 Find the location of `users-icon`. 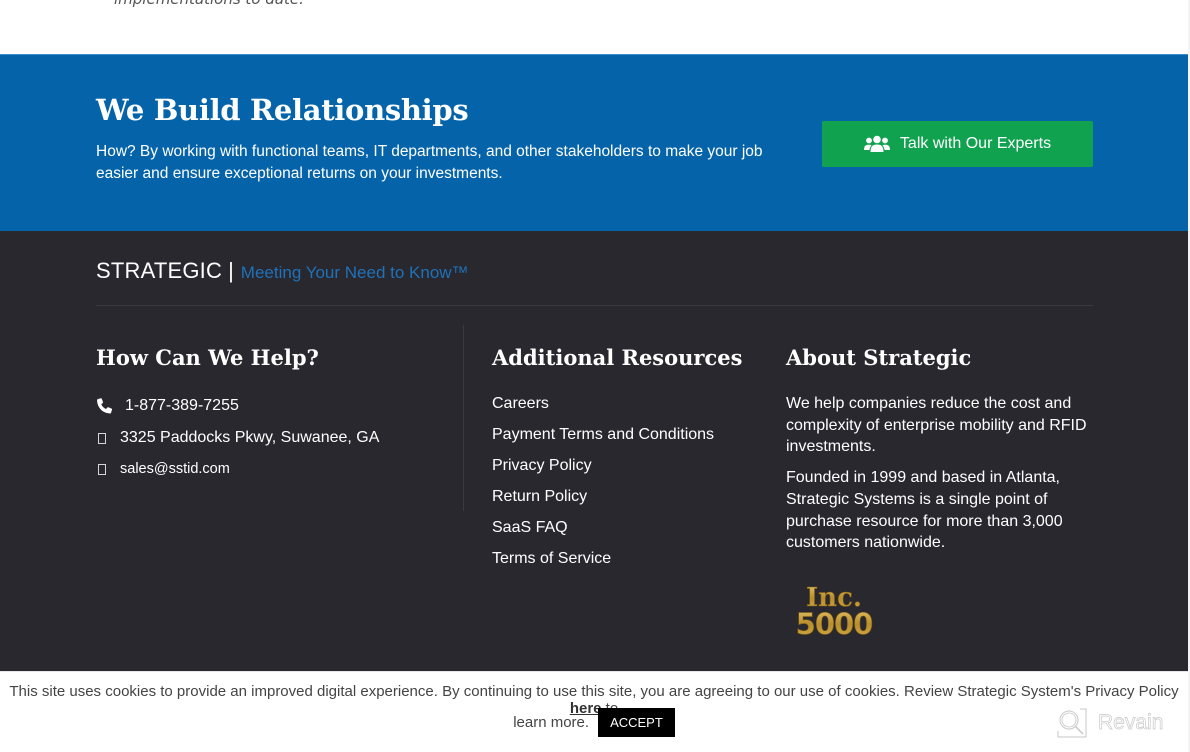

users-icon is located at coordinates (876, 143).